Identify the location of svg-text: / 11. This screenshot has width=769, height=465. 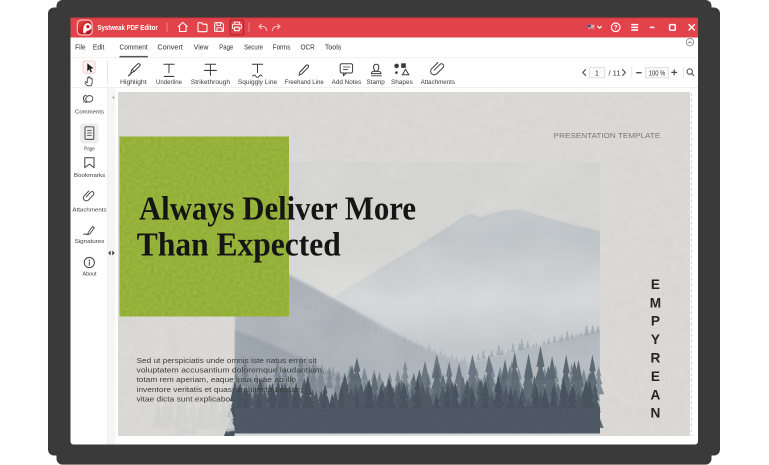
(615, 73).